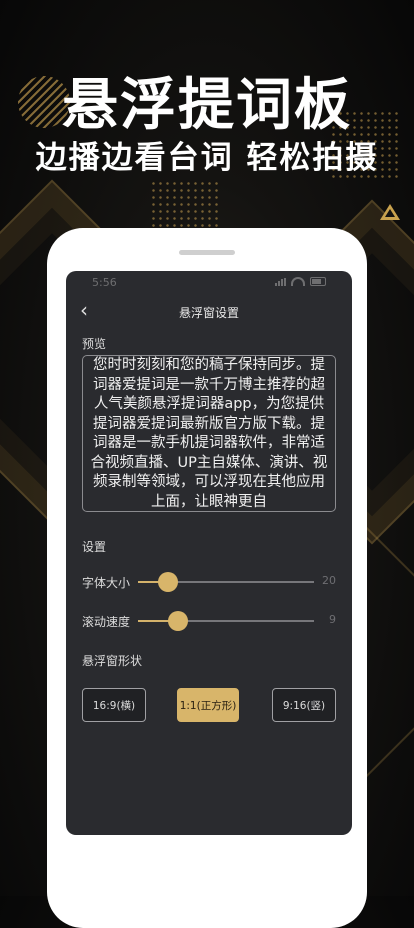 Image resolution: width=414 pixels, height=928 pixels. What do you see at coordinates (106, 622) in the screenshot?
I see `scroll-speed-label: 滚动速度` at bounding box center [106, 622].